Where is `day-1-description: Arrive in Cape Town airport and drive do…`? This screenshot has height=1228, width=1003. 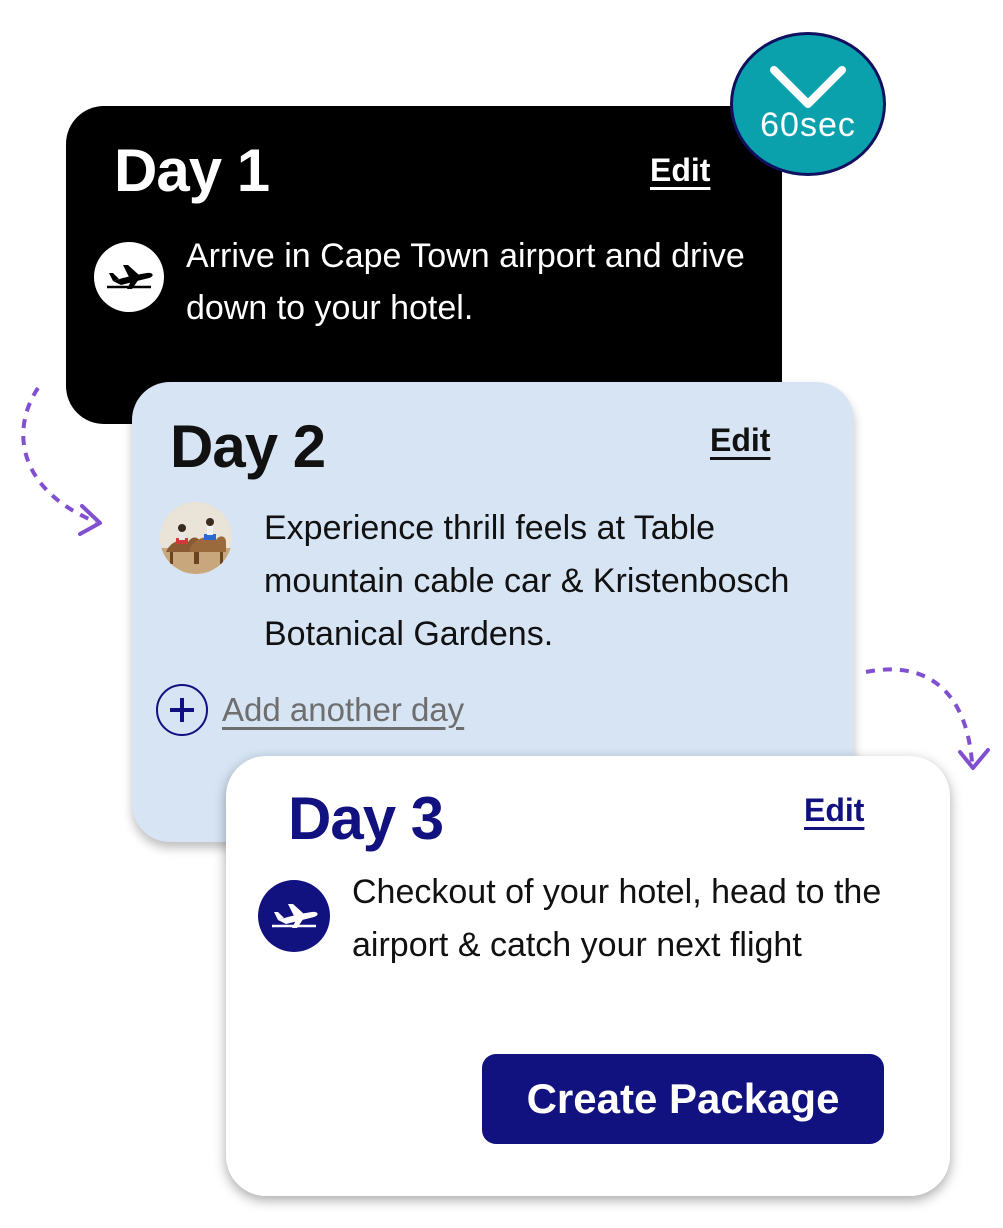
day-1-description: Arrive in Cape Town airport and drive do… is located at coordinates (465, 282).